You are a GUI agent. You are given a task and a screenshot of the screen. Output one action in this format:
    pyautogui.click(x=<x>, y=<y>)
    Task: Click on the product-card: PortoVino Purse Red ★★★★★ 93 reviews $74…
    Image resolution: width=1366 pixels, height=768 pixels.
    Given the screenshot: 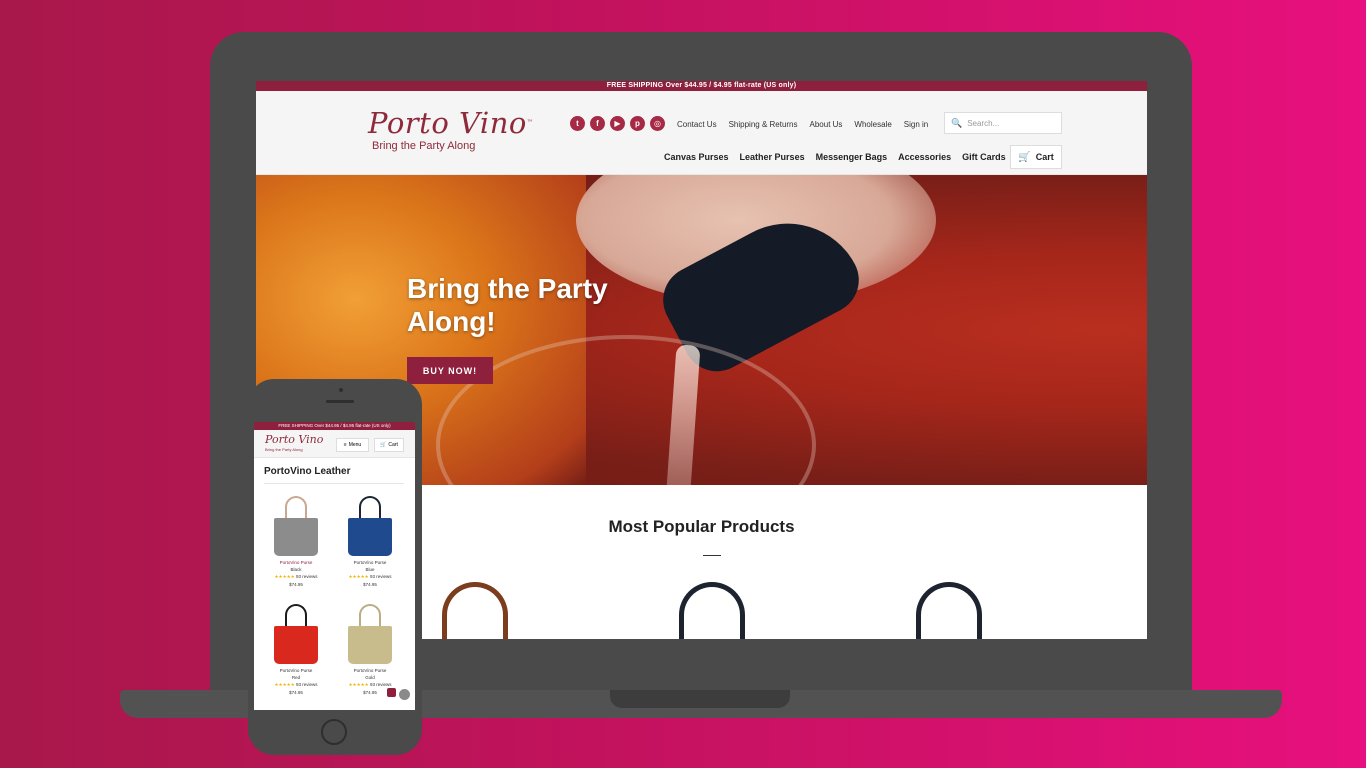 What is the action you would take?
    pyautogui.click(x=296, y=649)
    